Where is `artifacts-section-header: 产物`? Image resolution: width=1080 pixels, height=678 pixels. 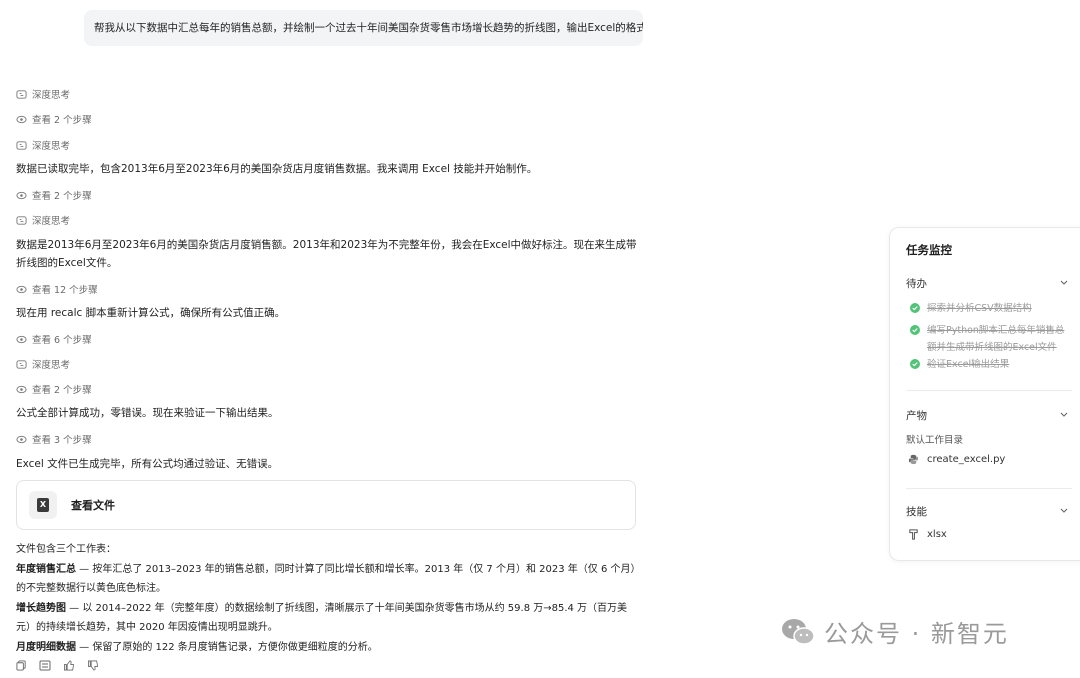 artifacts-section-header: 产物 is located at coordinates (916, 415).